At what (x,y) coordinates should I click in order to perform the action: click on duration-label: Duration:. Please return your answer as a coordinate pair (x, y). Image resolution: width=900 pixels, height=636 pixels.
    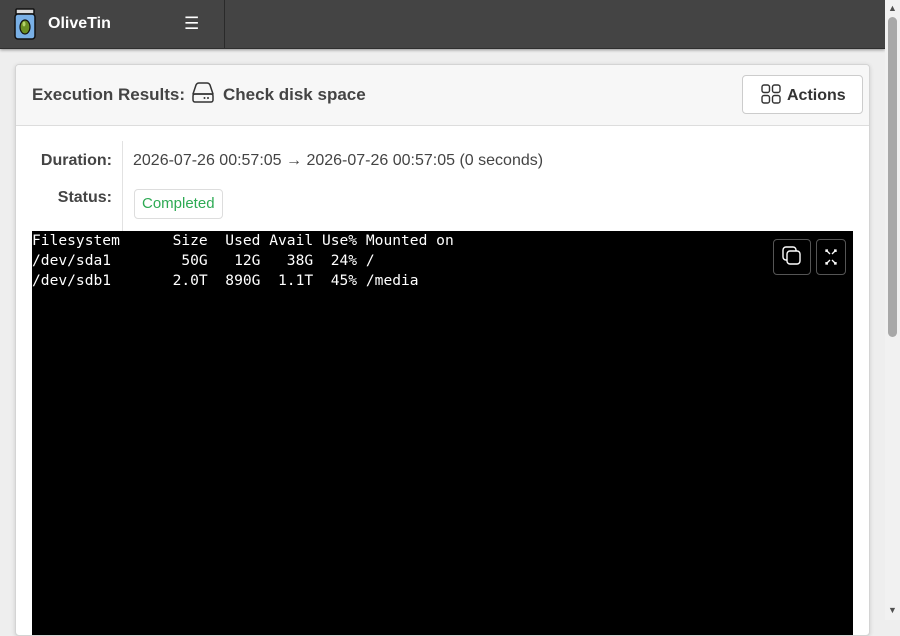
    Looking at the image, I should click on (76, 160).